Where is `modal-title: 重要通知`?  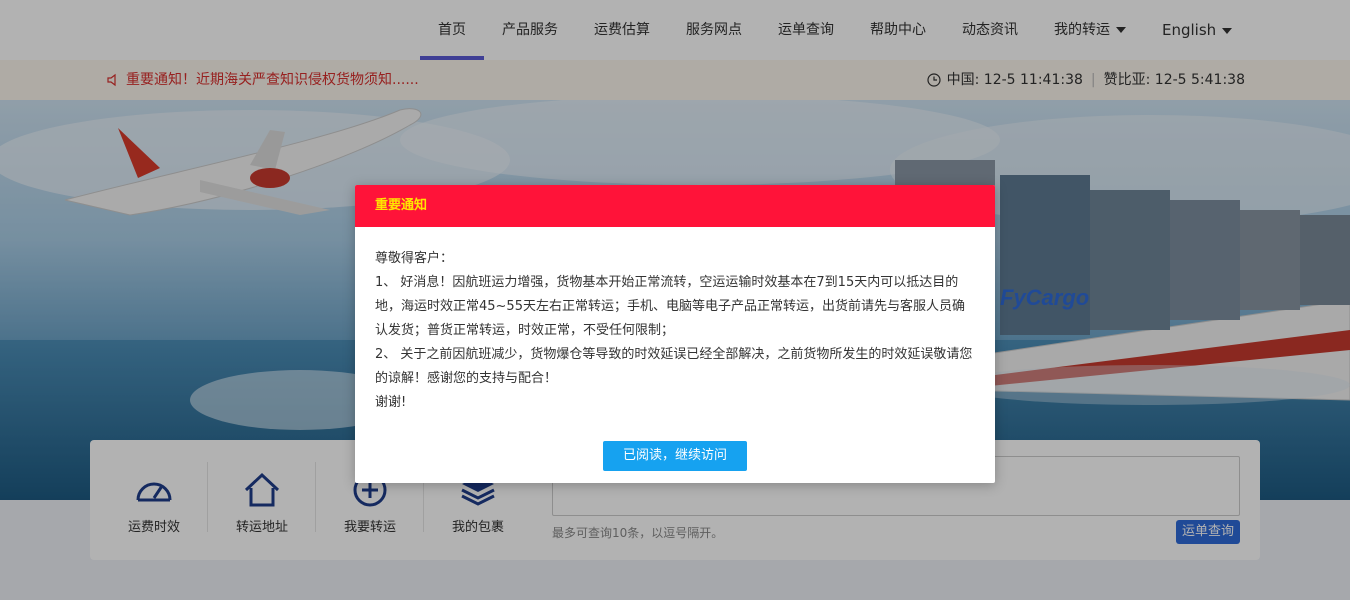 modal-title: 重要通知 is located at coordinates (675, 206).